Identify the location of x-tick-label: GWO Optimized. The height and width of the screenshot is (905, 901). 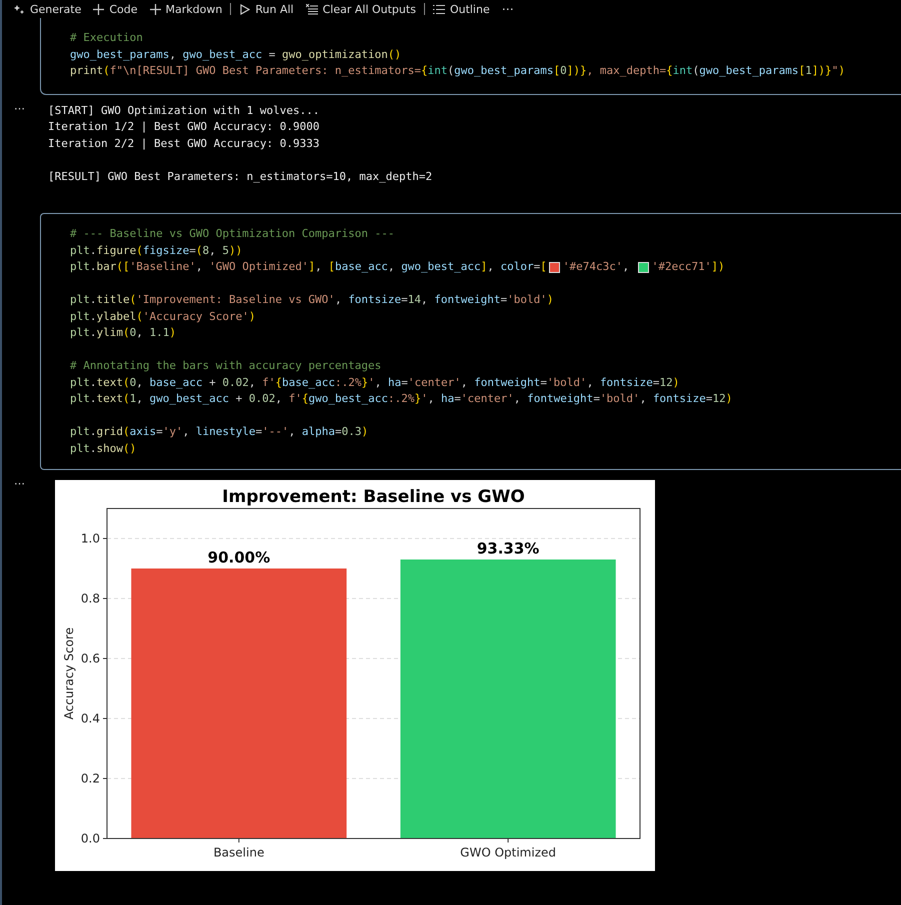
(508, 853).